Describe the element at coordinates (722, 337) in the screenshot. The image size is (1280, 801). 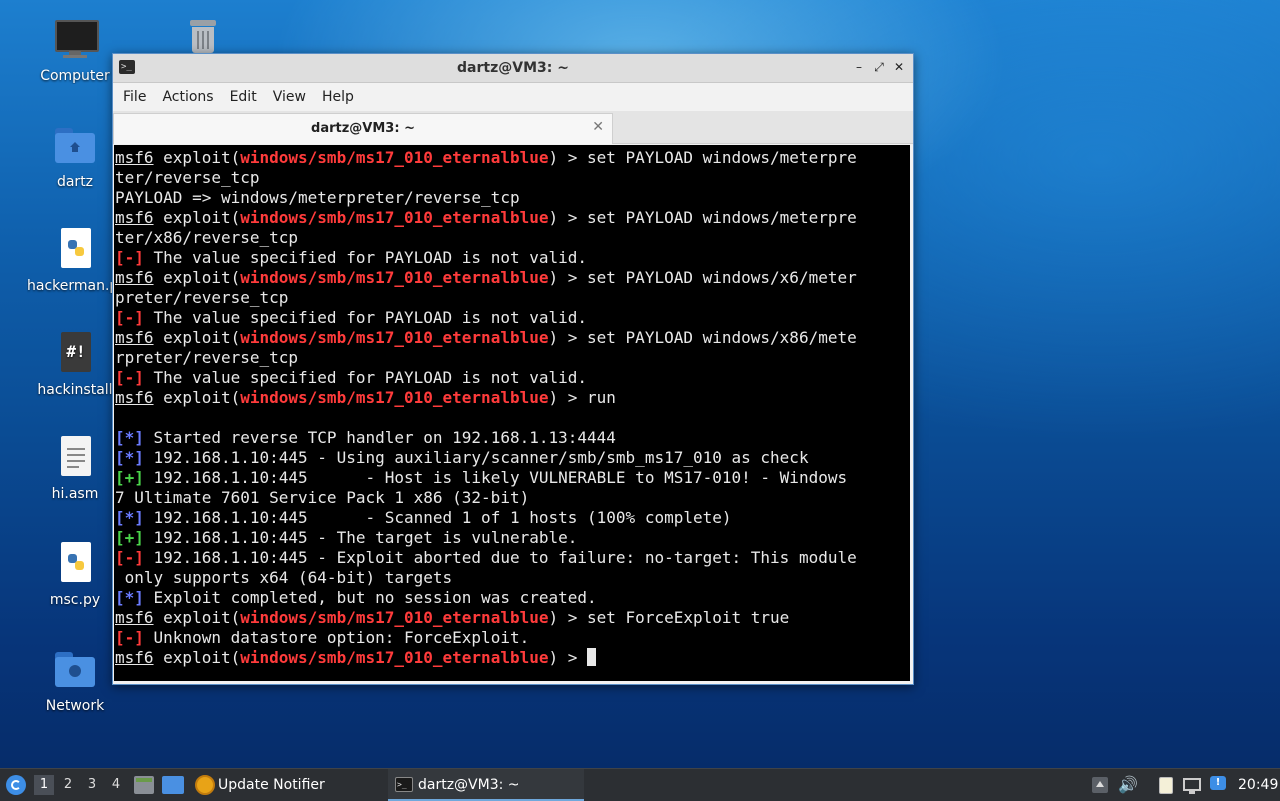
I see `command-text: set PAYLOAD windows/x86/mete` at that location.